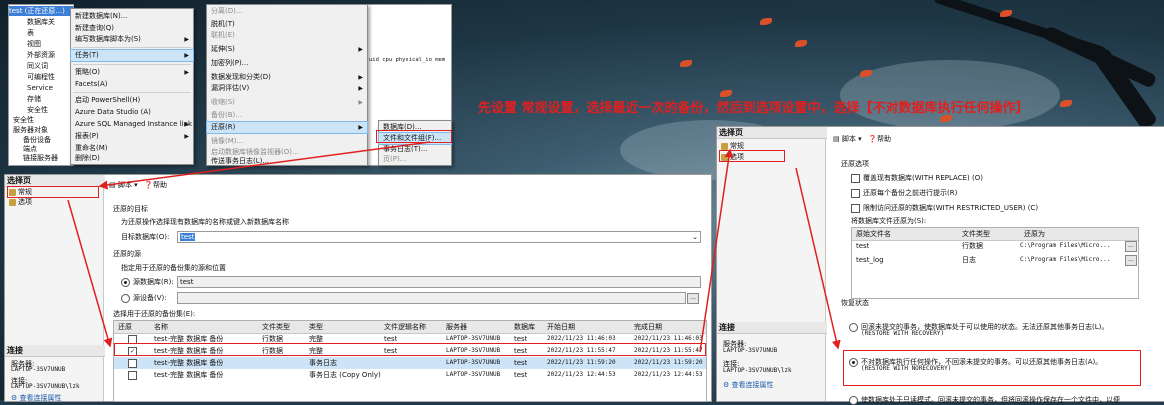 The width and height of the screenshot is (1164, 405). What do you see at coordinates (716, 250) in the screenshot?
I see `arrow-to-options-page` at bounding box center [716, 250].